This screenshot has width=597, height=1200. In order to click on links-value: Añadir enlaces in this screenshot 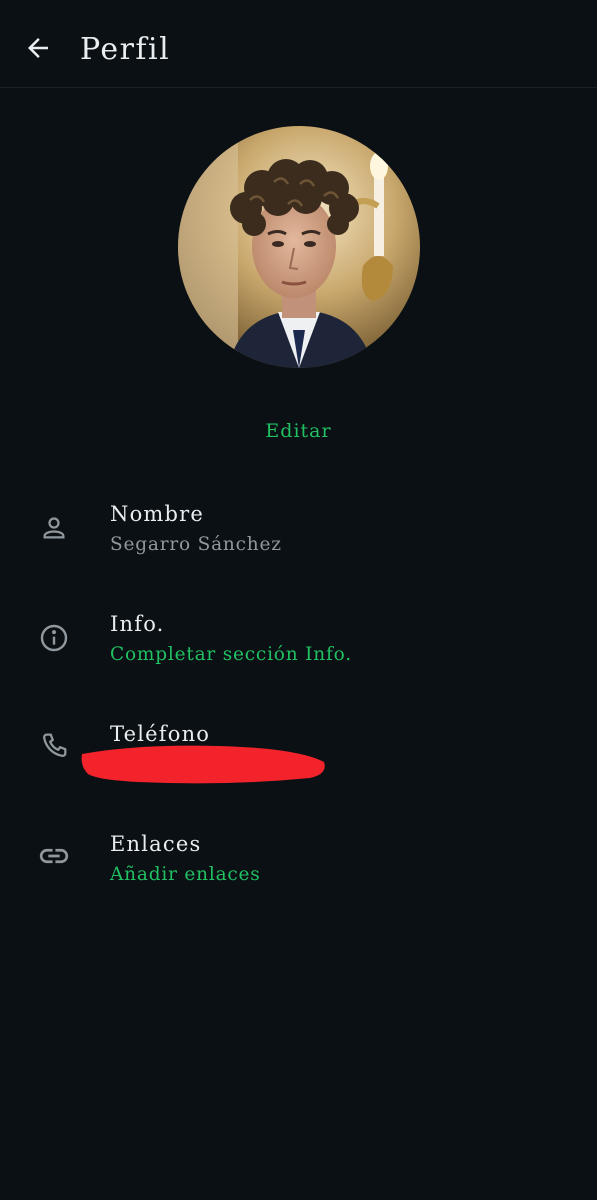, I will do `click(185, 875)`.